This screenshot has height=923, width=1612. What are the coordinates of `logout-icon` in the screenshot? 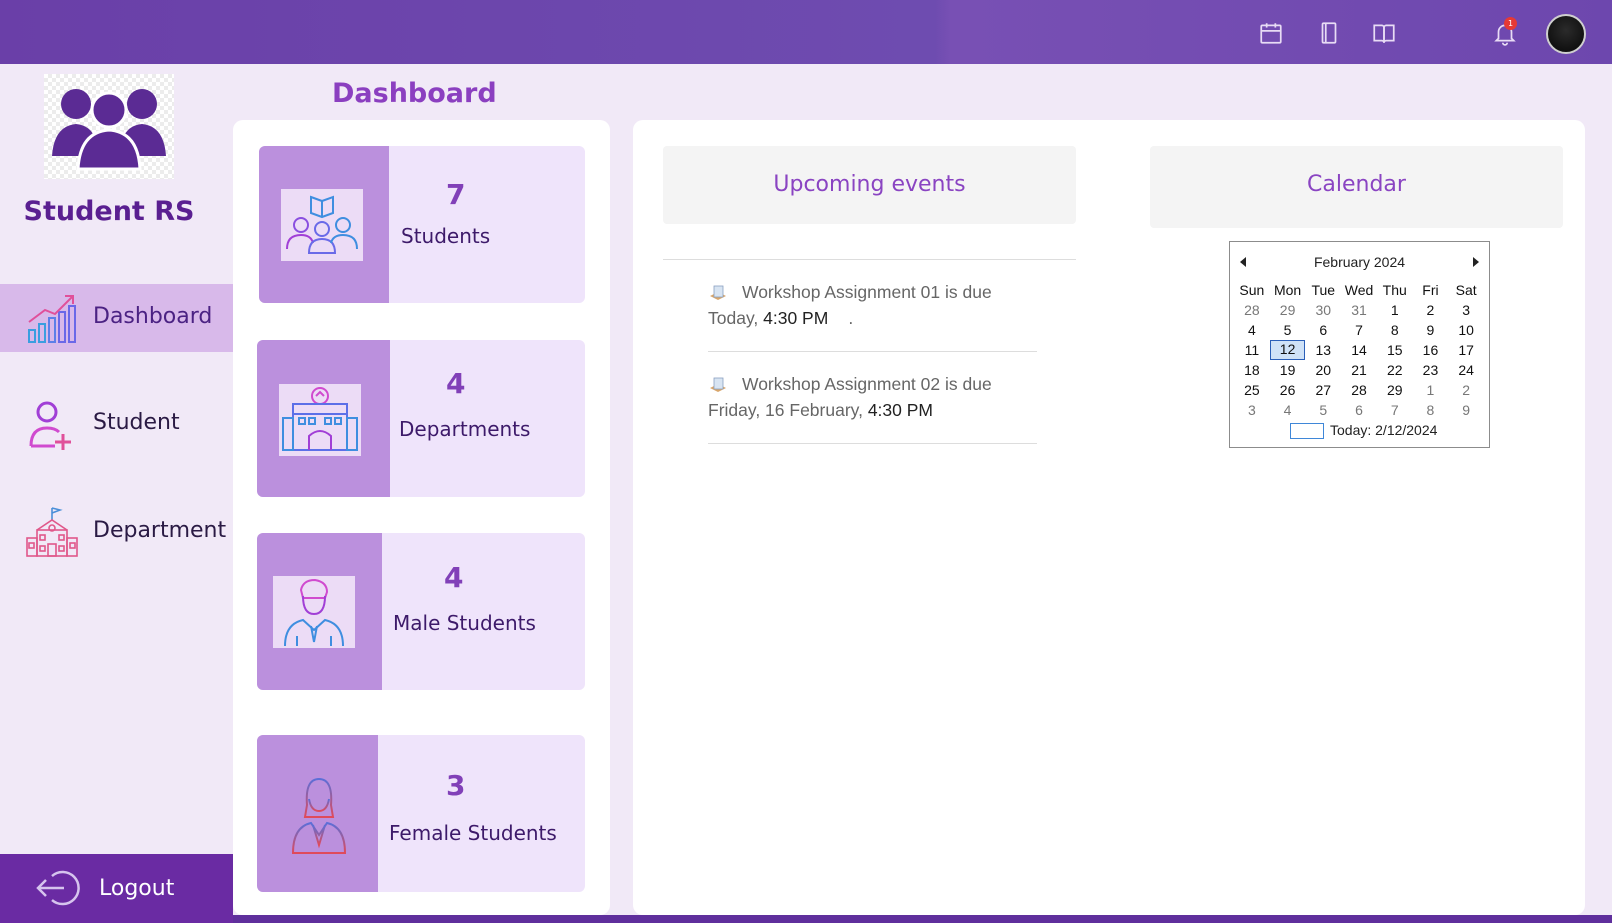 It's located at (58, 888).